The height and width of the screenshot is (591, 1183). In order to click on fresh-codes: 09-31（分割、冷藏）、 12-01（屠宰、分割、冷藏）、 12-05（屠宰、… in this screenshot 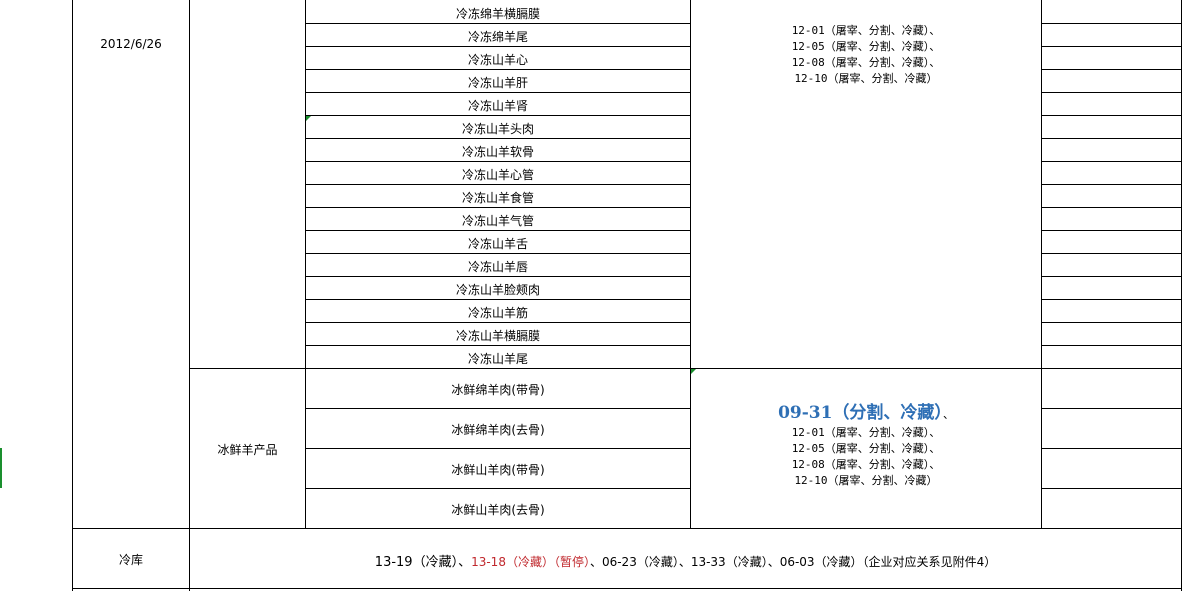, I will do `click(866, 447)`.